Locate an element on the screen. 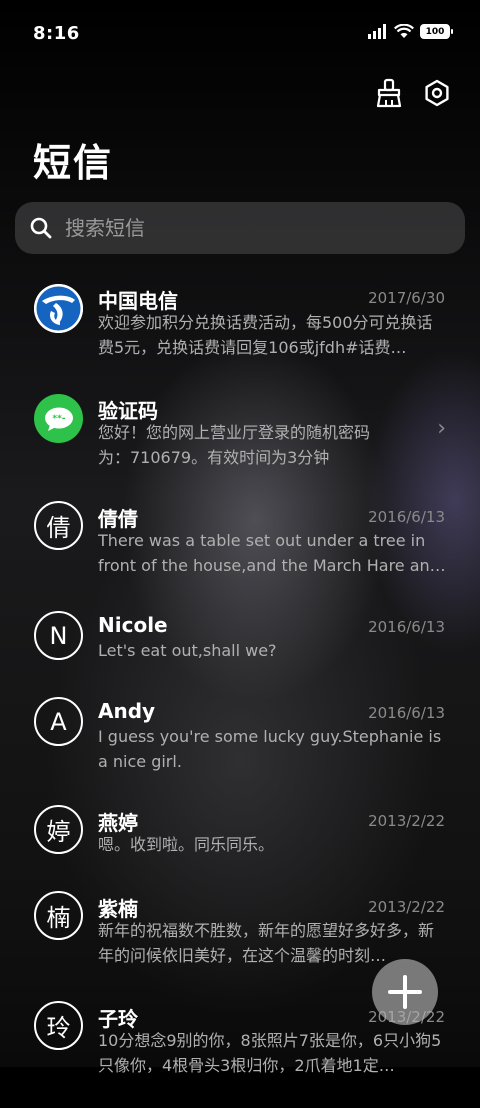  china-telecom-logo-icon is located at coordinates (58, 308).